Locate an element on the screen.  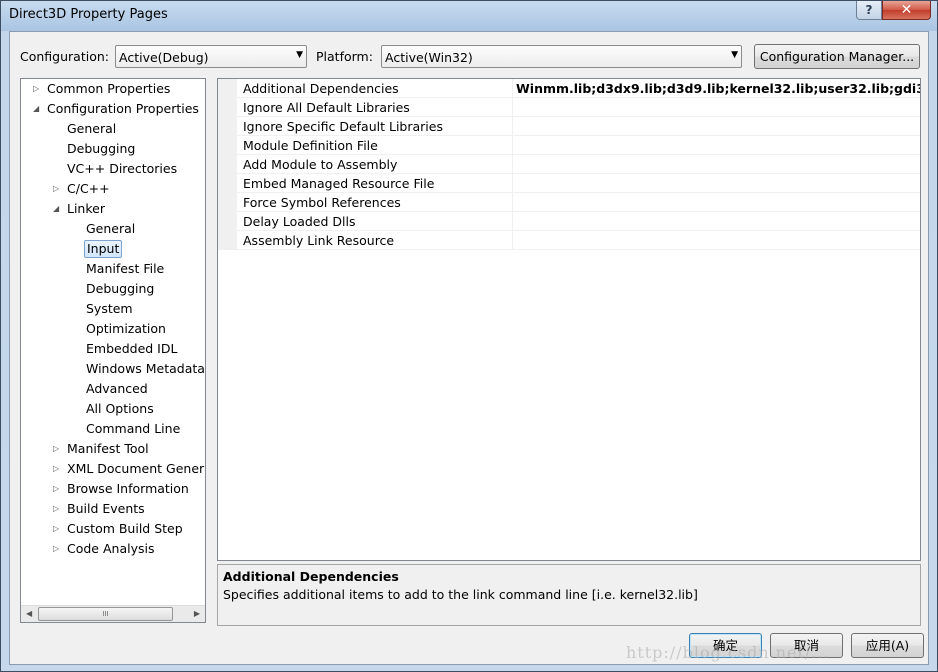
property-name: Ignore All Default Libraries is located at coordinates (326, 107).